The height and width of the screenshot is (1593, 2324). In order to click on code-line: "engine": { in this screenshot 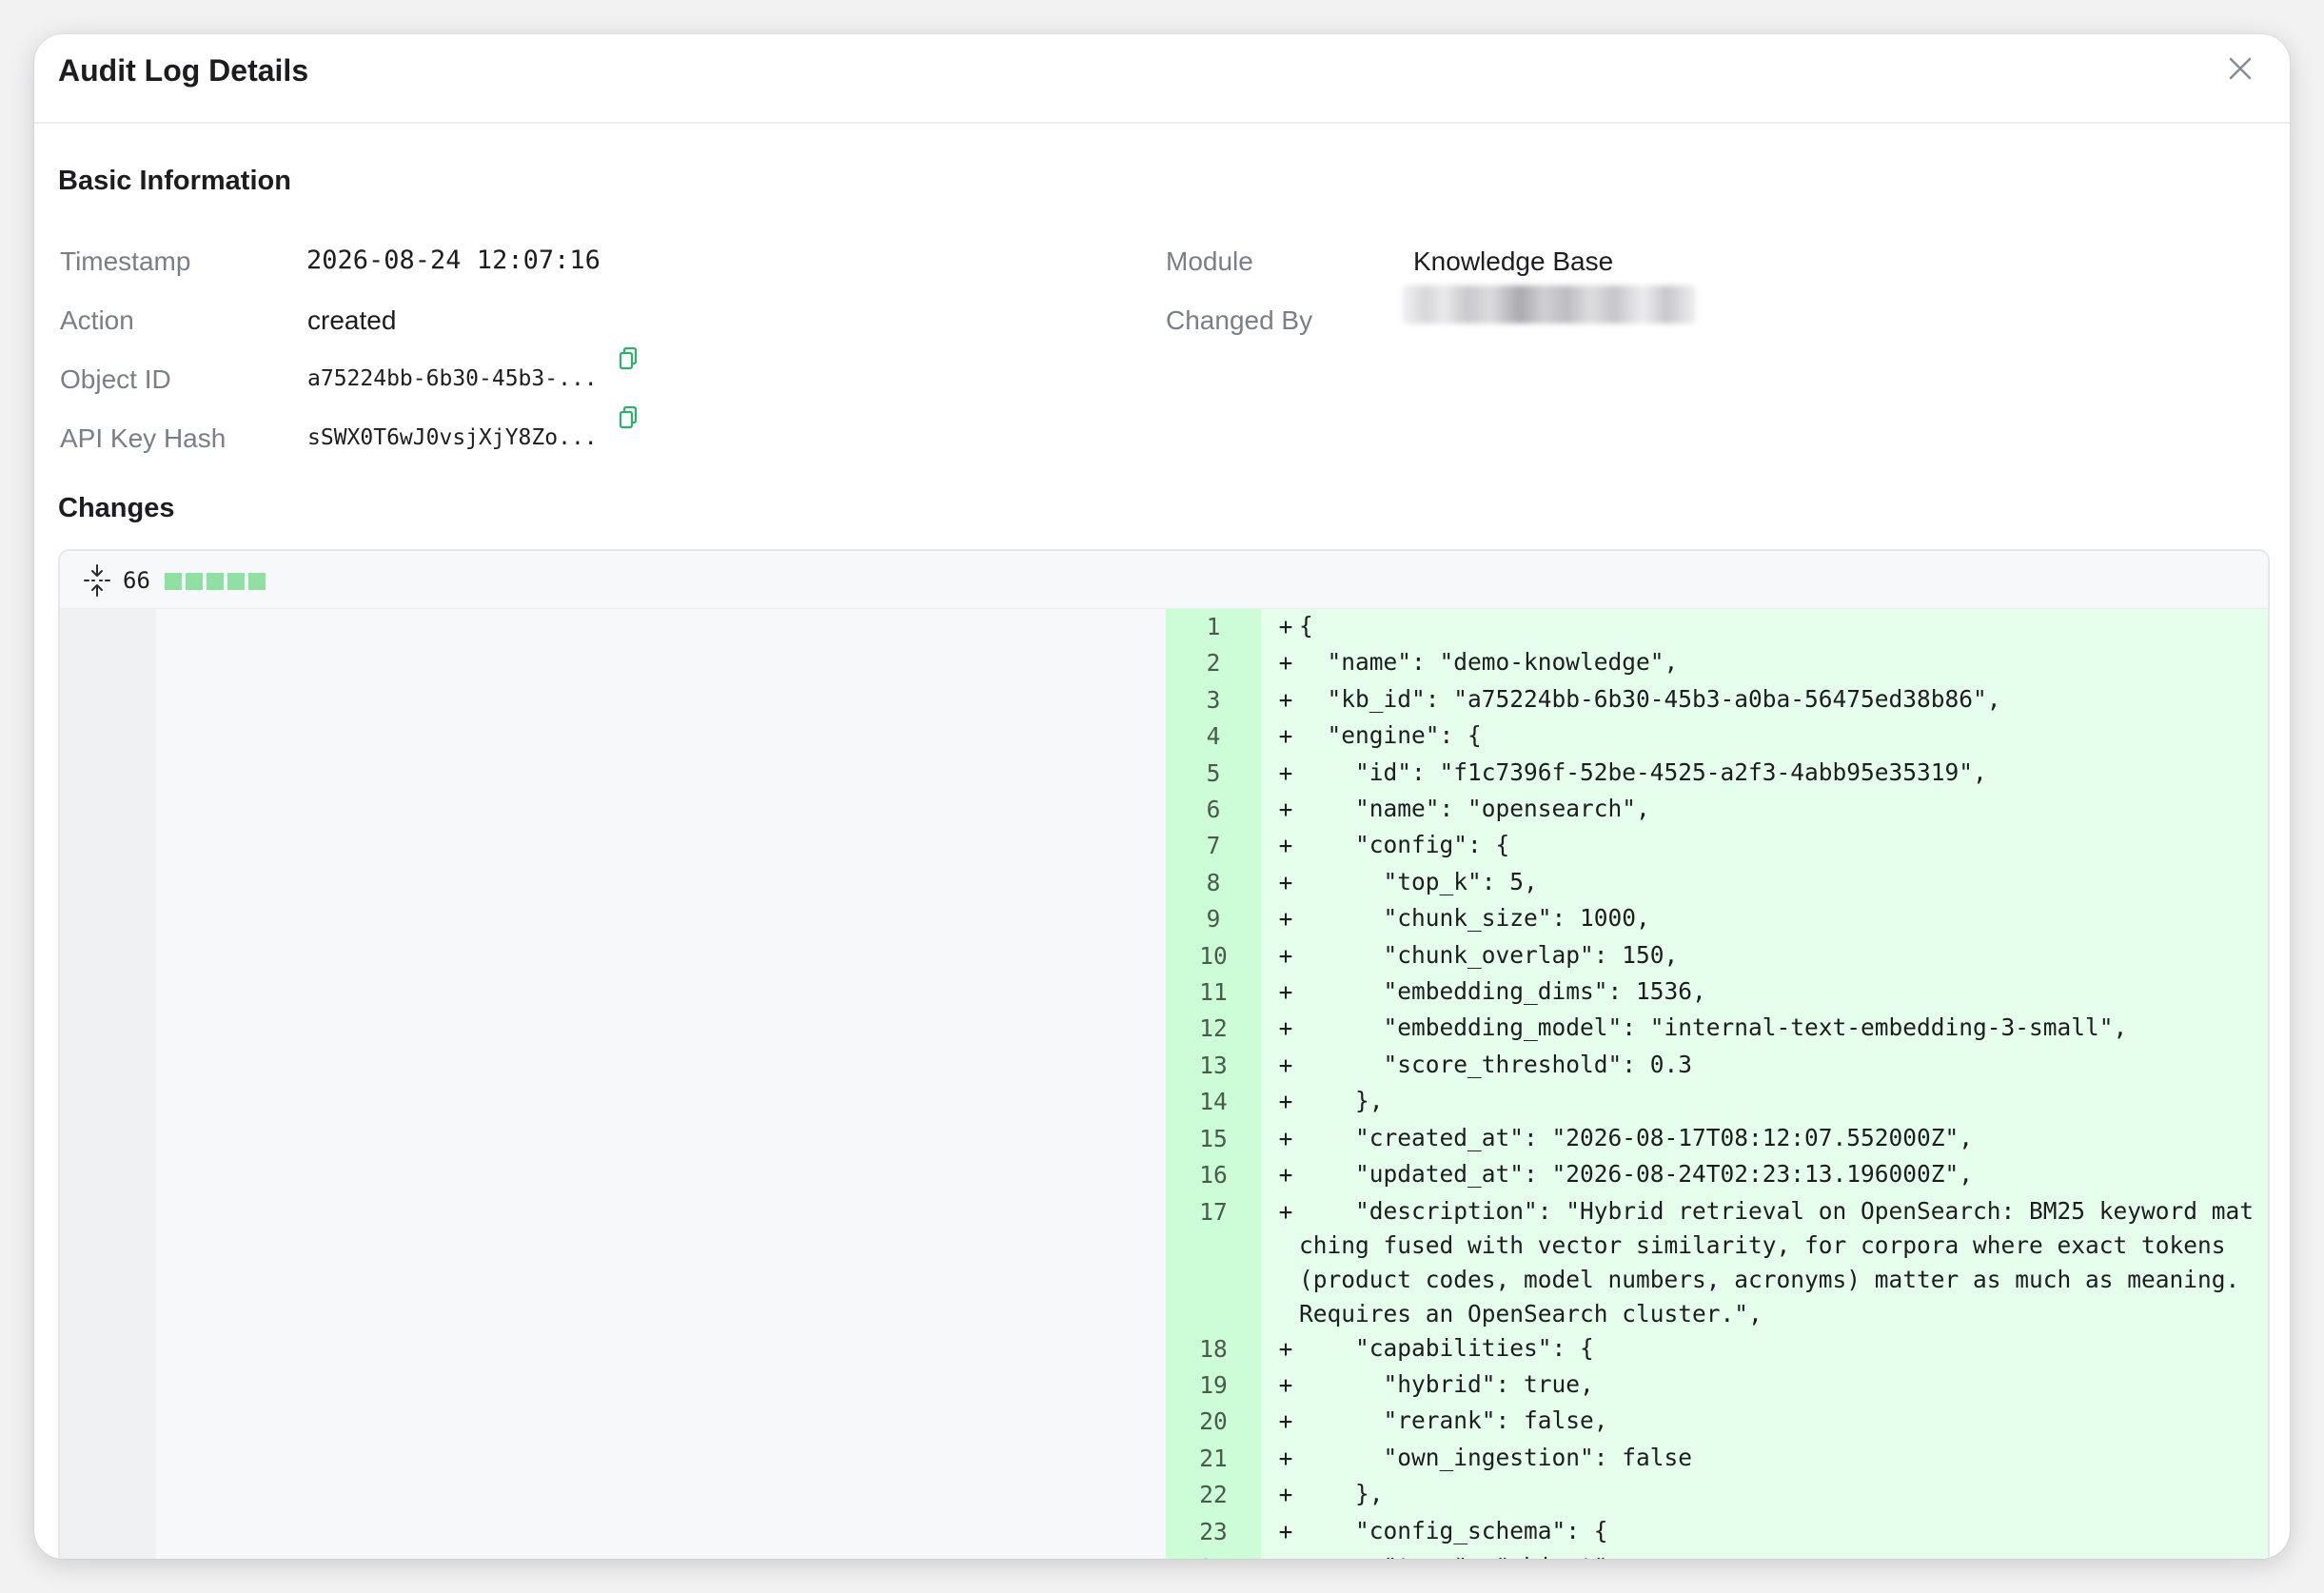, I will do `click(1391, 736)`.